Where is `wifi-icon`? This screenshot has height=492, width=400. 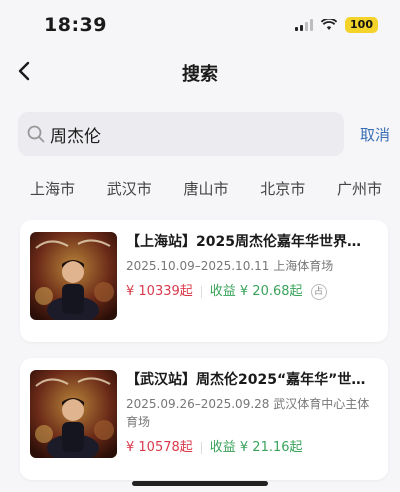
wifi-icon is located at coordinates (329, 24).